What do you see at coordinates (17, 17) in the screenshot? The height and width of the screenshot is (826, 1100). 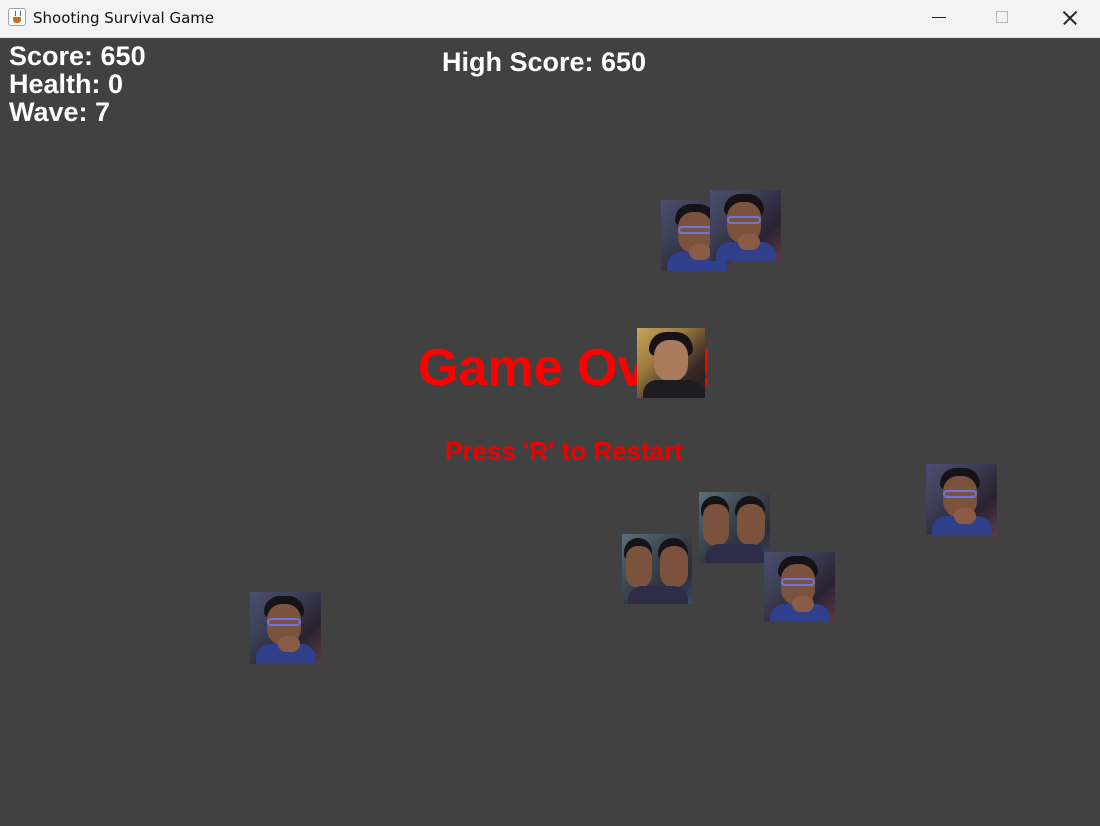 I see `java-app-icon` at bounding box center [17, 17].